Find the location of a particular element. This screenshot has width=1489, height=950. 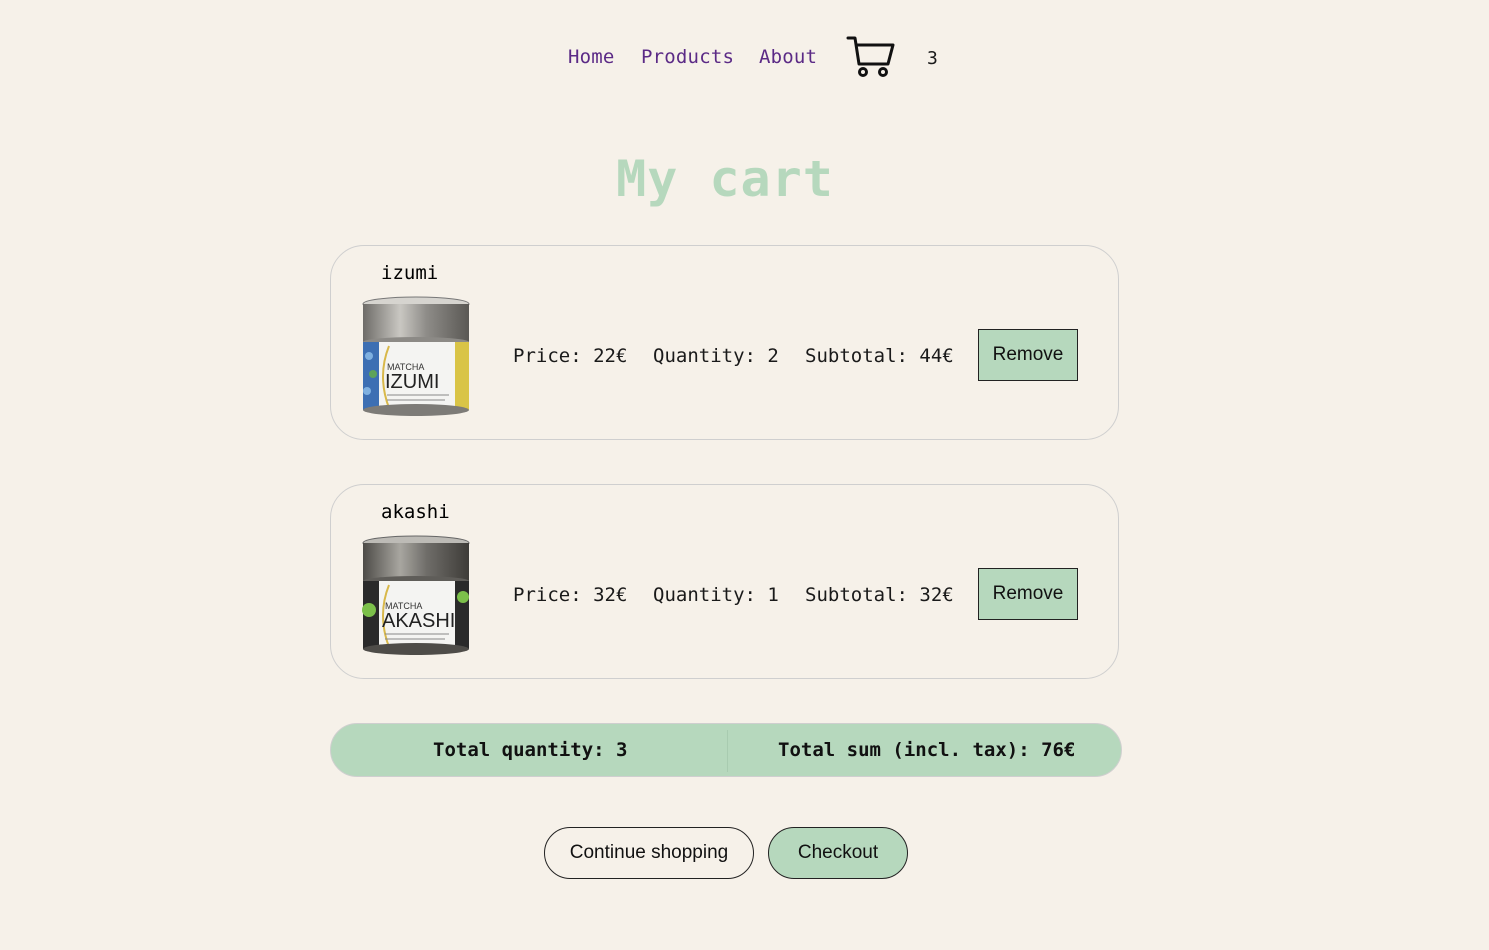

shopping-cart-icon is located at coordinates (871, 56).